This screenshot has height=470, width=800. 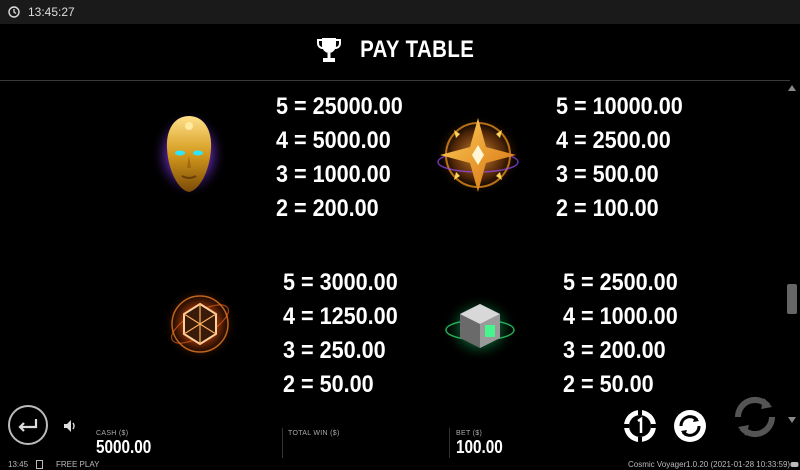 What do you see at coordinates (657, 464) in the screenshot?
I see `footer-game-name: Cosmic Voyager` at bounding box center [657, 464].